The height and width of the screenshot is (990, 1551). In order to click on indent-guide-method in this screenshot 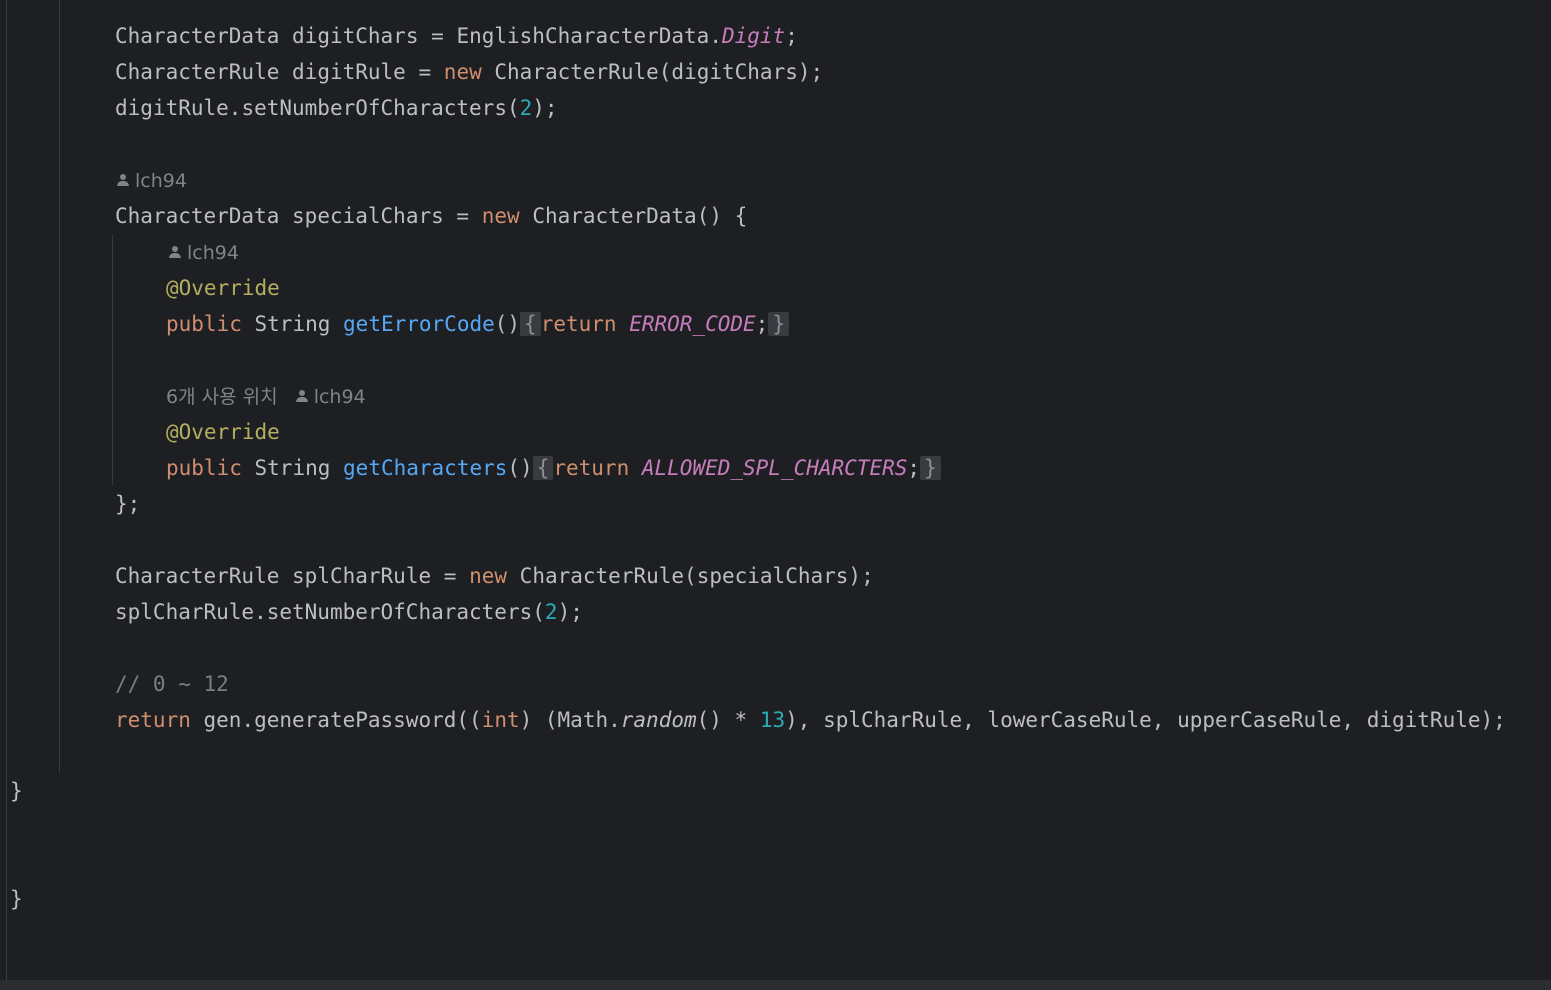, I will do `click(59, 386)`.